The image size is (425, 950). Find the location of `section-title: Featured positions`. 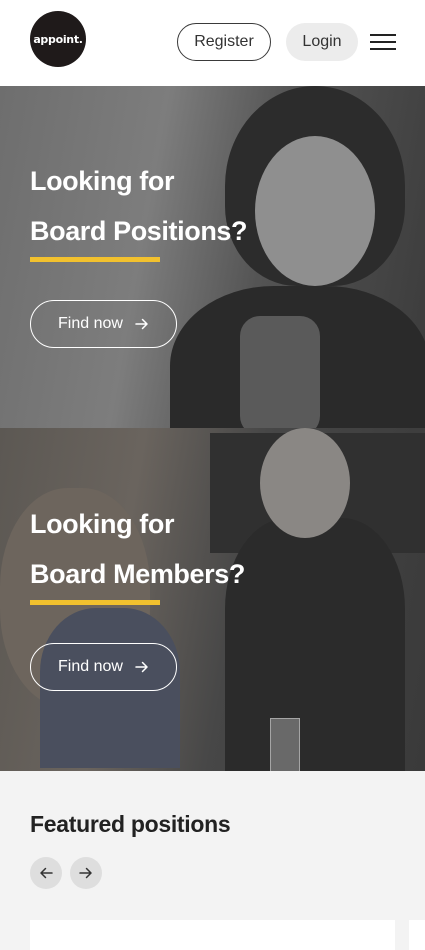

section-title: Featured positions is located at coordinates (130, 824).